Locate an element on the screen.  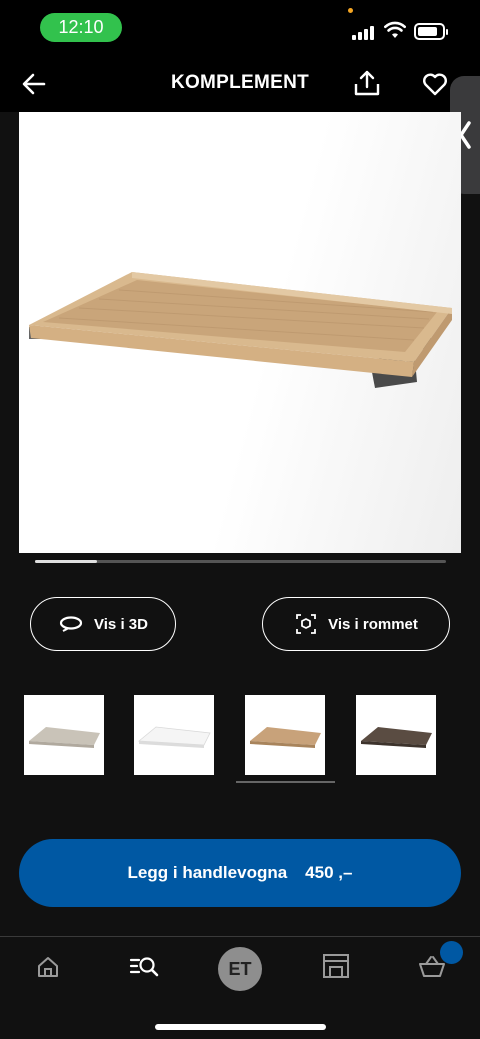
thumbnail-variant-white is located at coordinates (174, 735).